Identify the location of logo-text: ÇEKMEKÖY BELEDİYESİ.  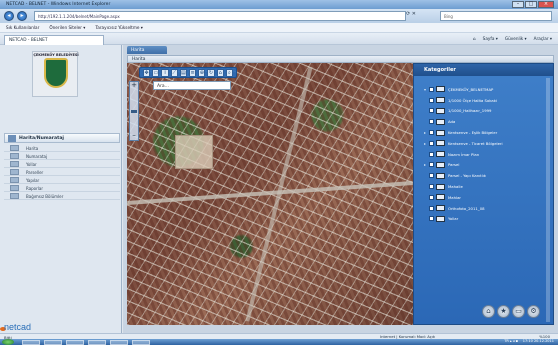
(56, 55).